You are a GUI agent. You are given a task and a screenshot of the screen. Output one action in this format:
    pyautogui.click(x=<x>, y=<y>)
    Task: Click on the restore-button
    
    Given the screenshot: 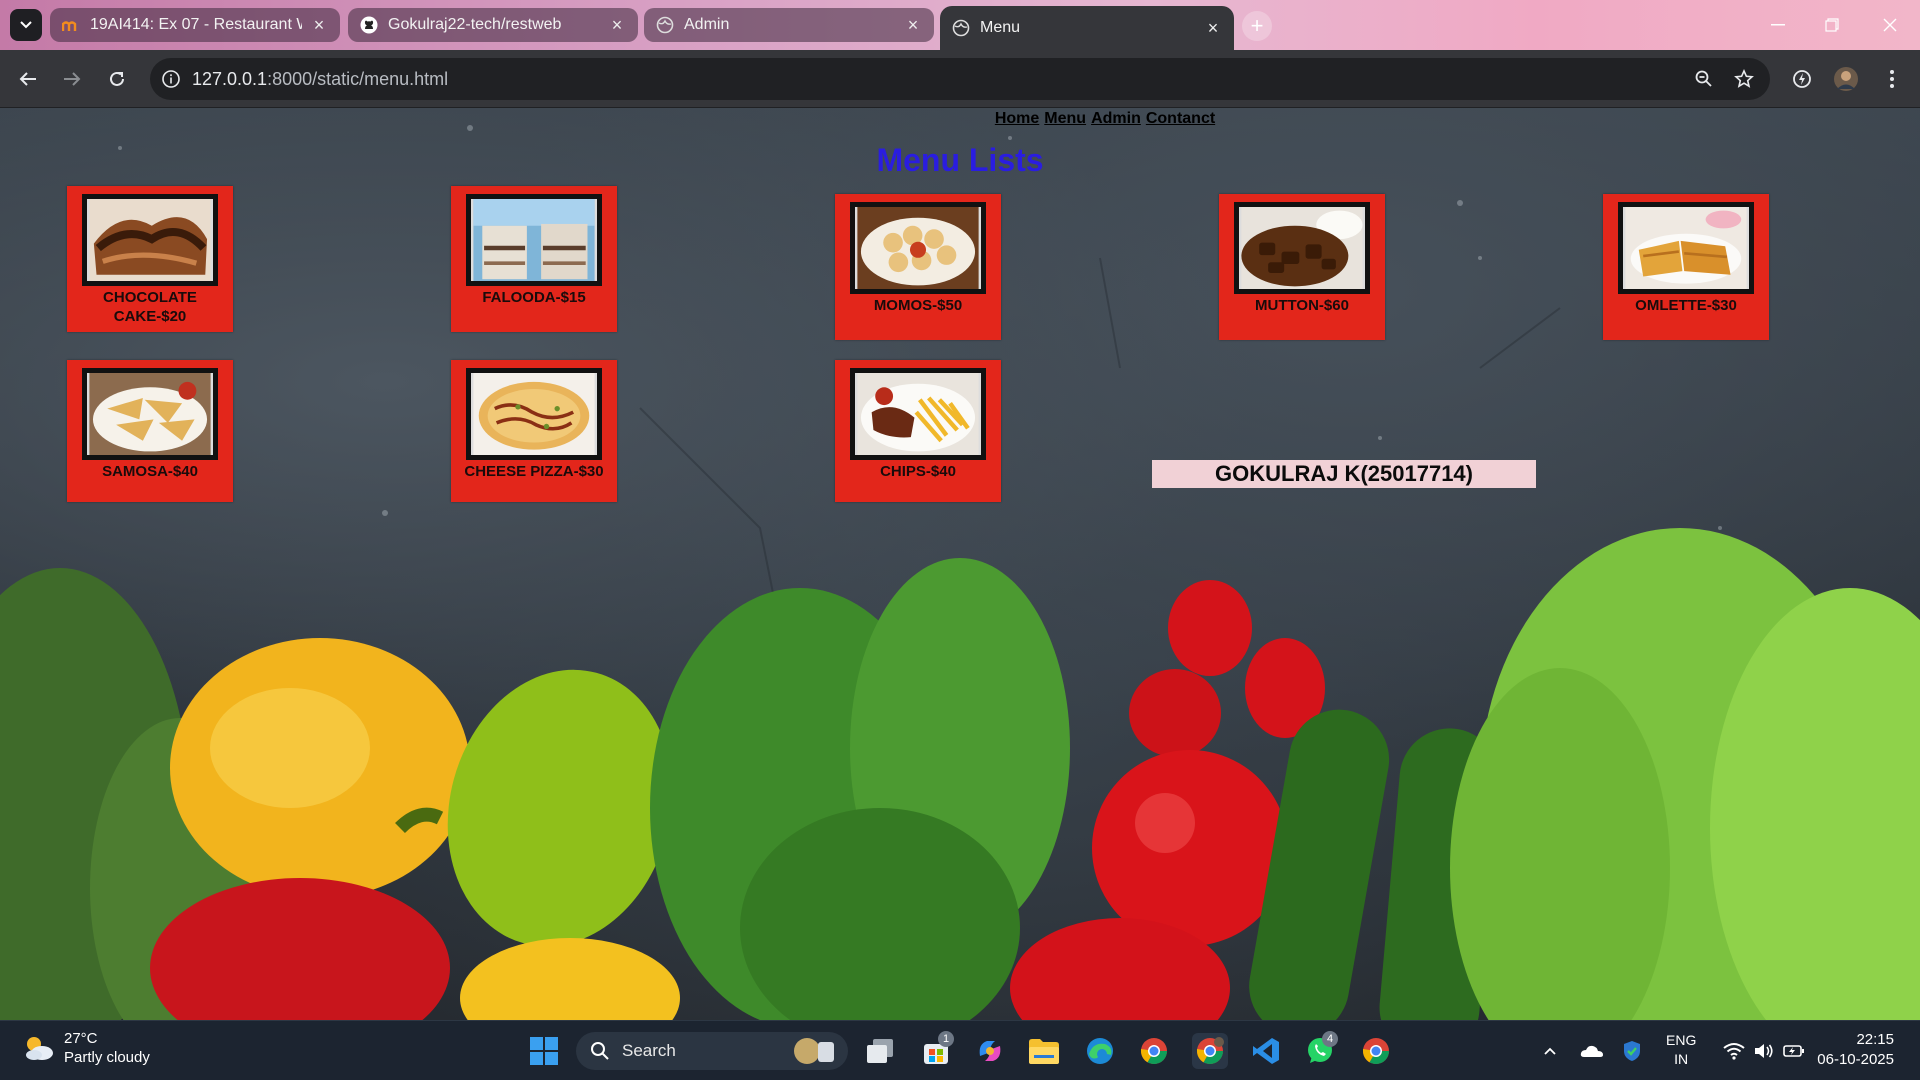 What is the action you would take?
    pyautogui.click(x=1832, y=25)
    